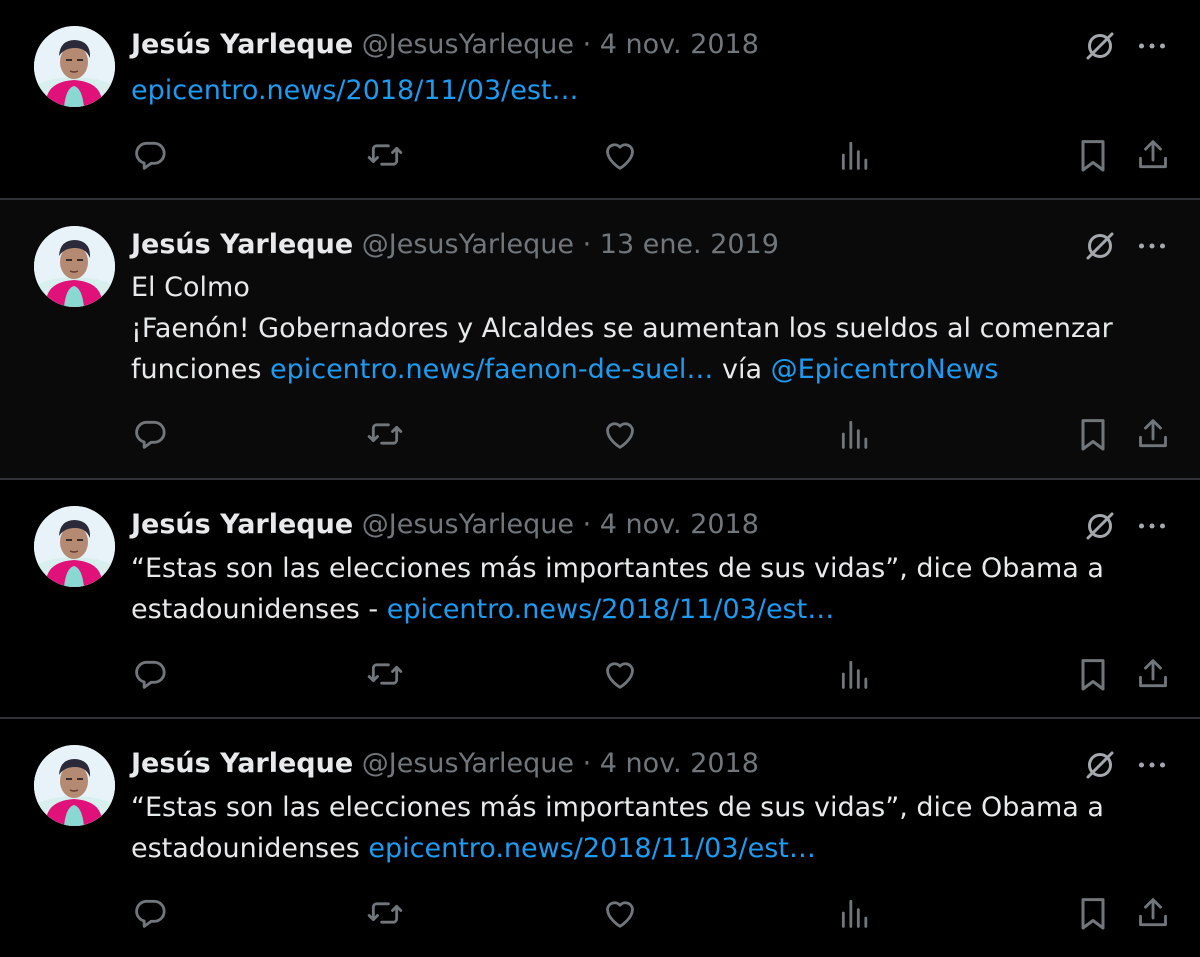 This screenshot has height=957, width=1200. Describe the element at coordinates (250, 848) in the screenshot. I see `text-segment: estadounidenses` at that location.